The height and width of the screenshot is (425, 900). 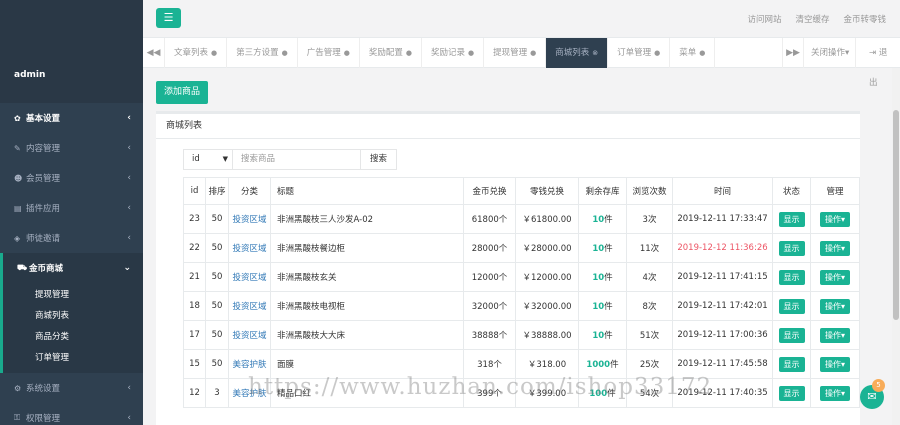 I want to click on cell-title: 非洲黑酸枝大大床, so click(x=367, y=335).